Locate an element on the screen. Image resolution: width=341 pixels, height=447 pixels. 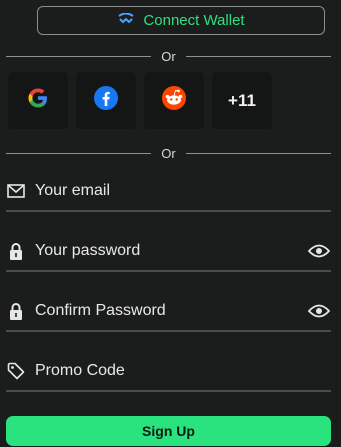
facebook-login-button is located at coordinates (106, 100).